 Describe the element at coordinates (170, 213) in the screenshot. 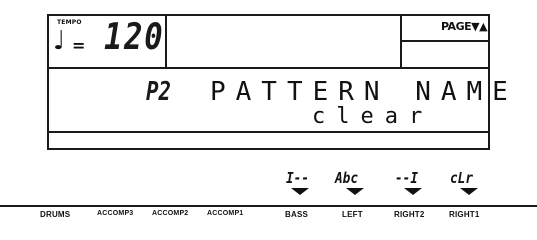

I see `track-label-accomp2: ACCOMP2` at that location.